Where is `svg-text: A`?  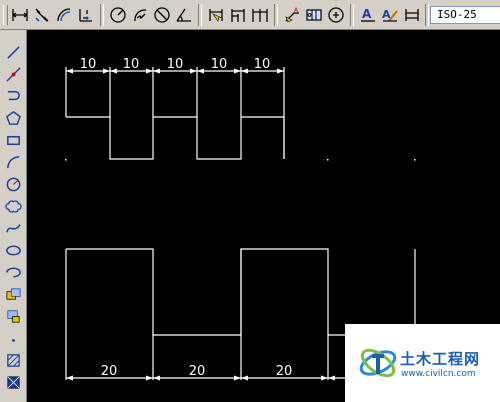
svg-text: A is located at coordinates (367, 14).